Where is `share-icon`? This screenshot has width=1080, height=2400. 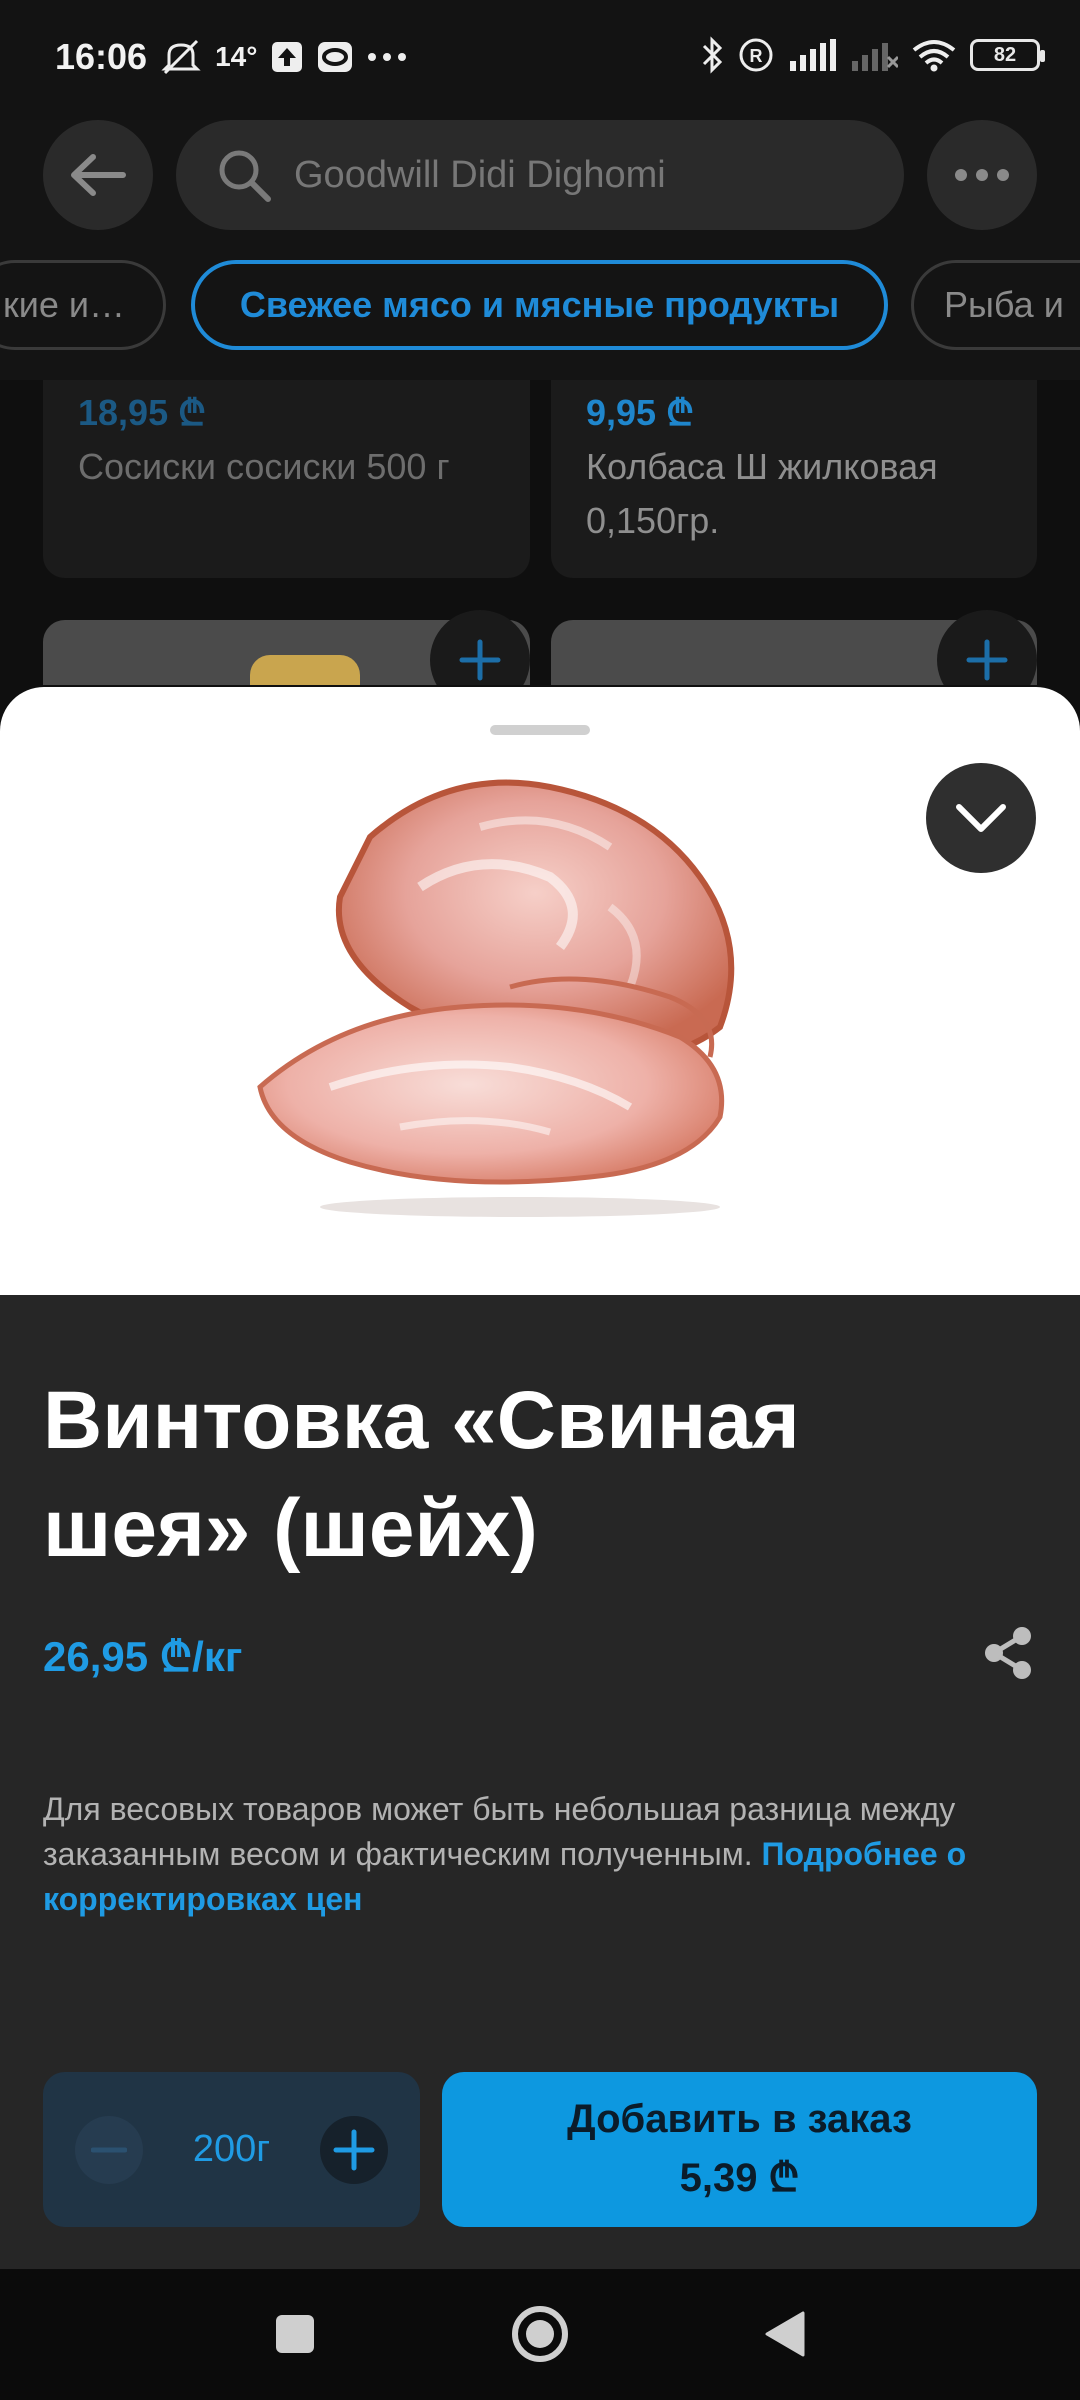
share-icon is located at coordinates (1008, 1653).